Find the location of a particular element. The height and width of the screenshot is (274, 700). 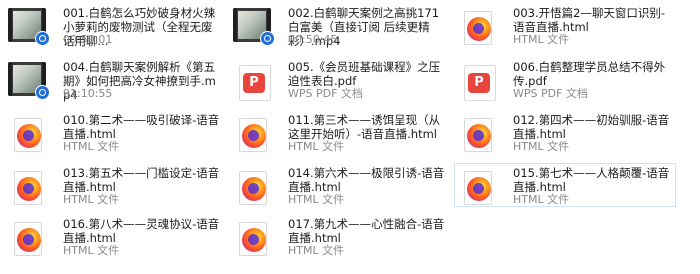

file-item: 010.第二术——吸引破译-语音直播.html HTML 文件 is located at coordinates (115, 132).